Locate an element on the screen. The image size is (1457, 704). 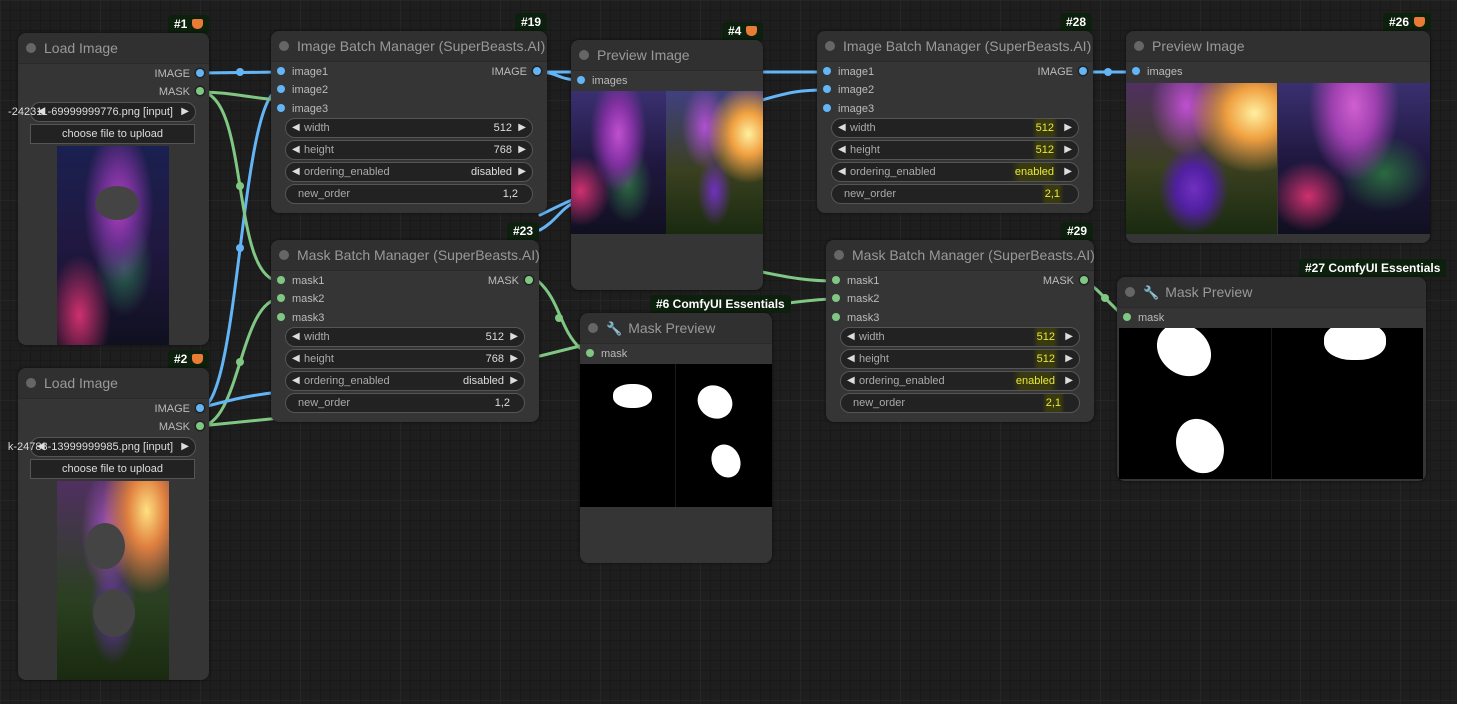
node-title: Preview Image is located at coordinates (667, 55).